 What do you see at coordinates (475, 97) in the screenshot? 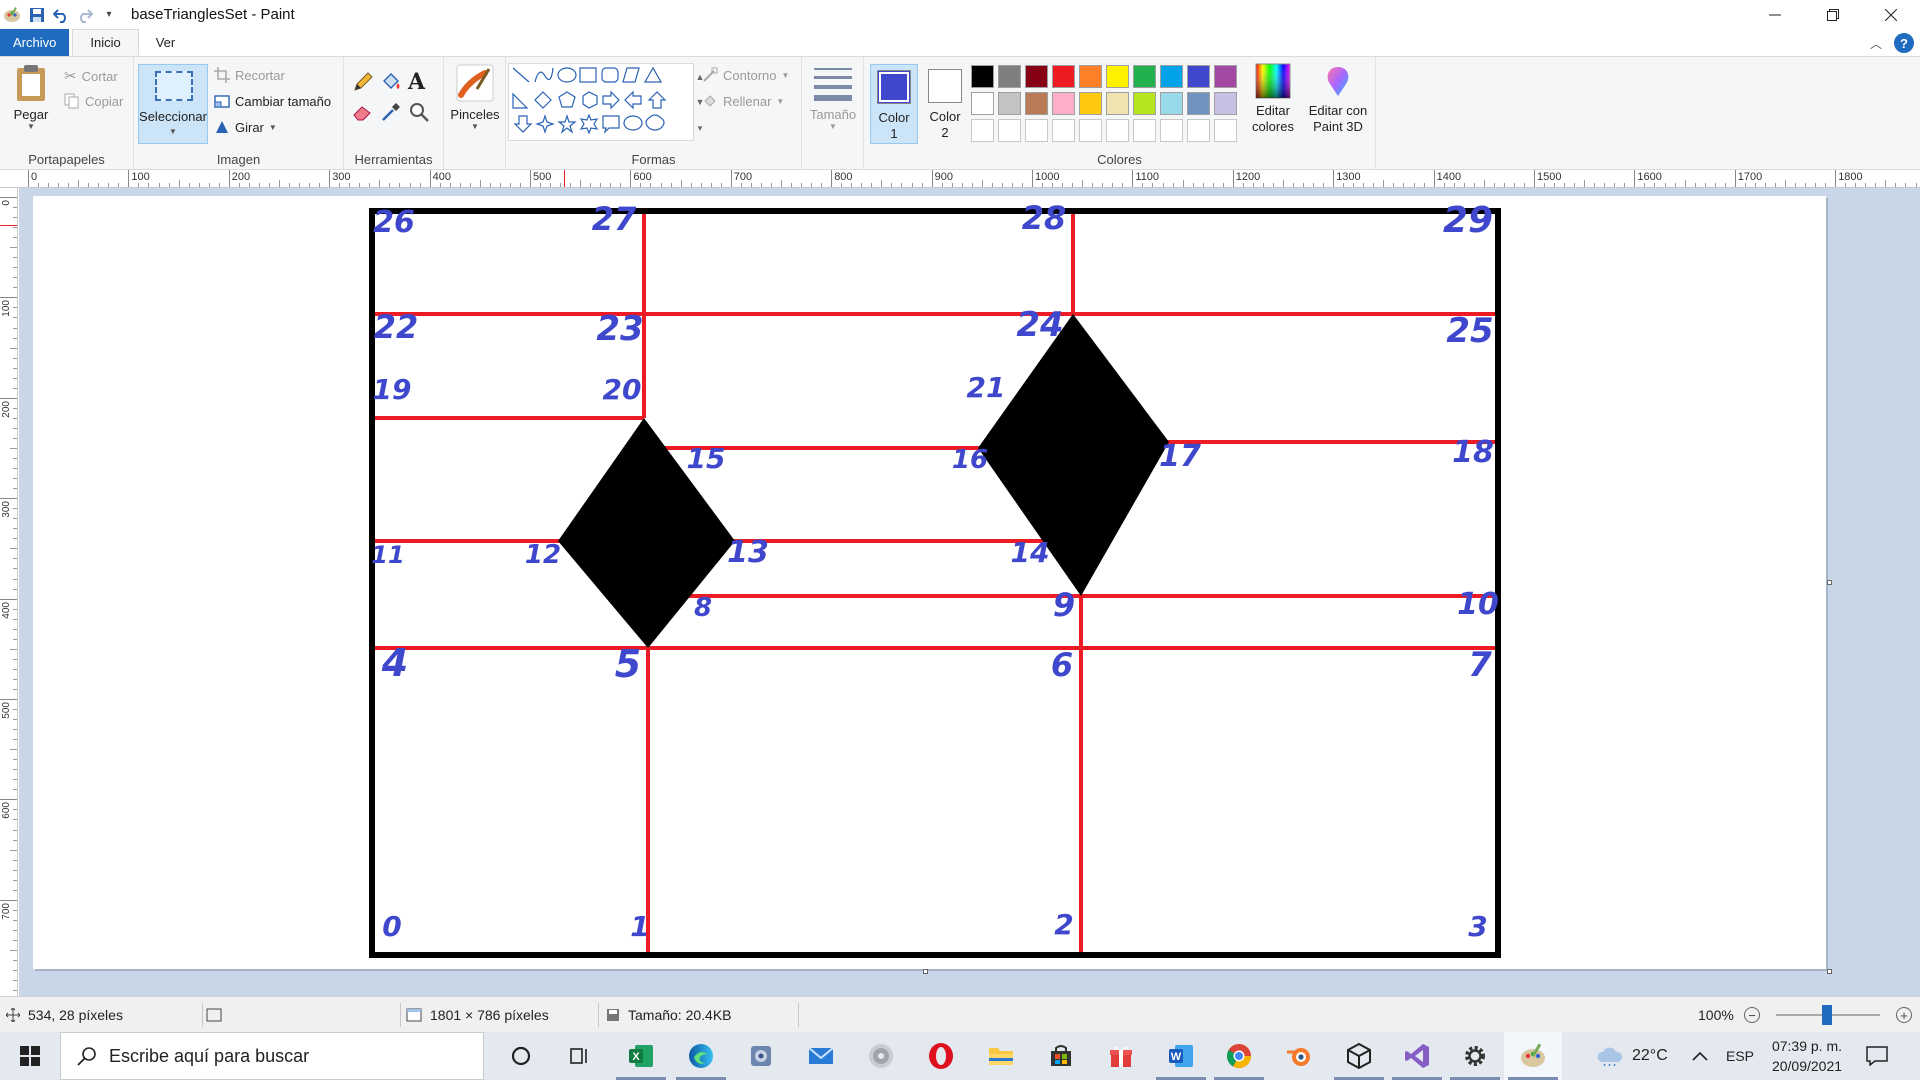
I see `brushes-button: Pinceles ▼` at bounding box center [475, 97].